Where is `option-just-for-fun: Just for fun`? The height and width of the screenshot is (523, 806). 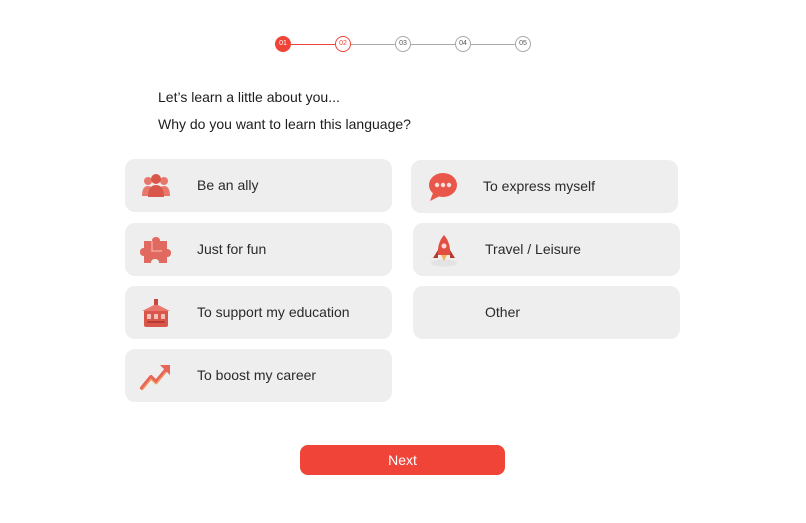 option-just-for-fun: Just for fun is located at coordinates (258, 249).